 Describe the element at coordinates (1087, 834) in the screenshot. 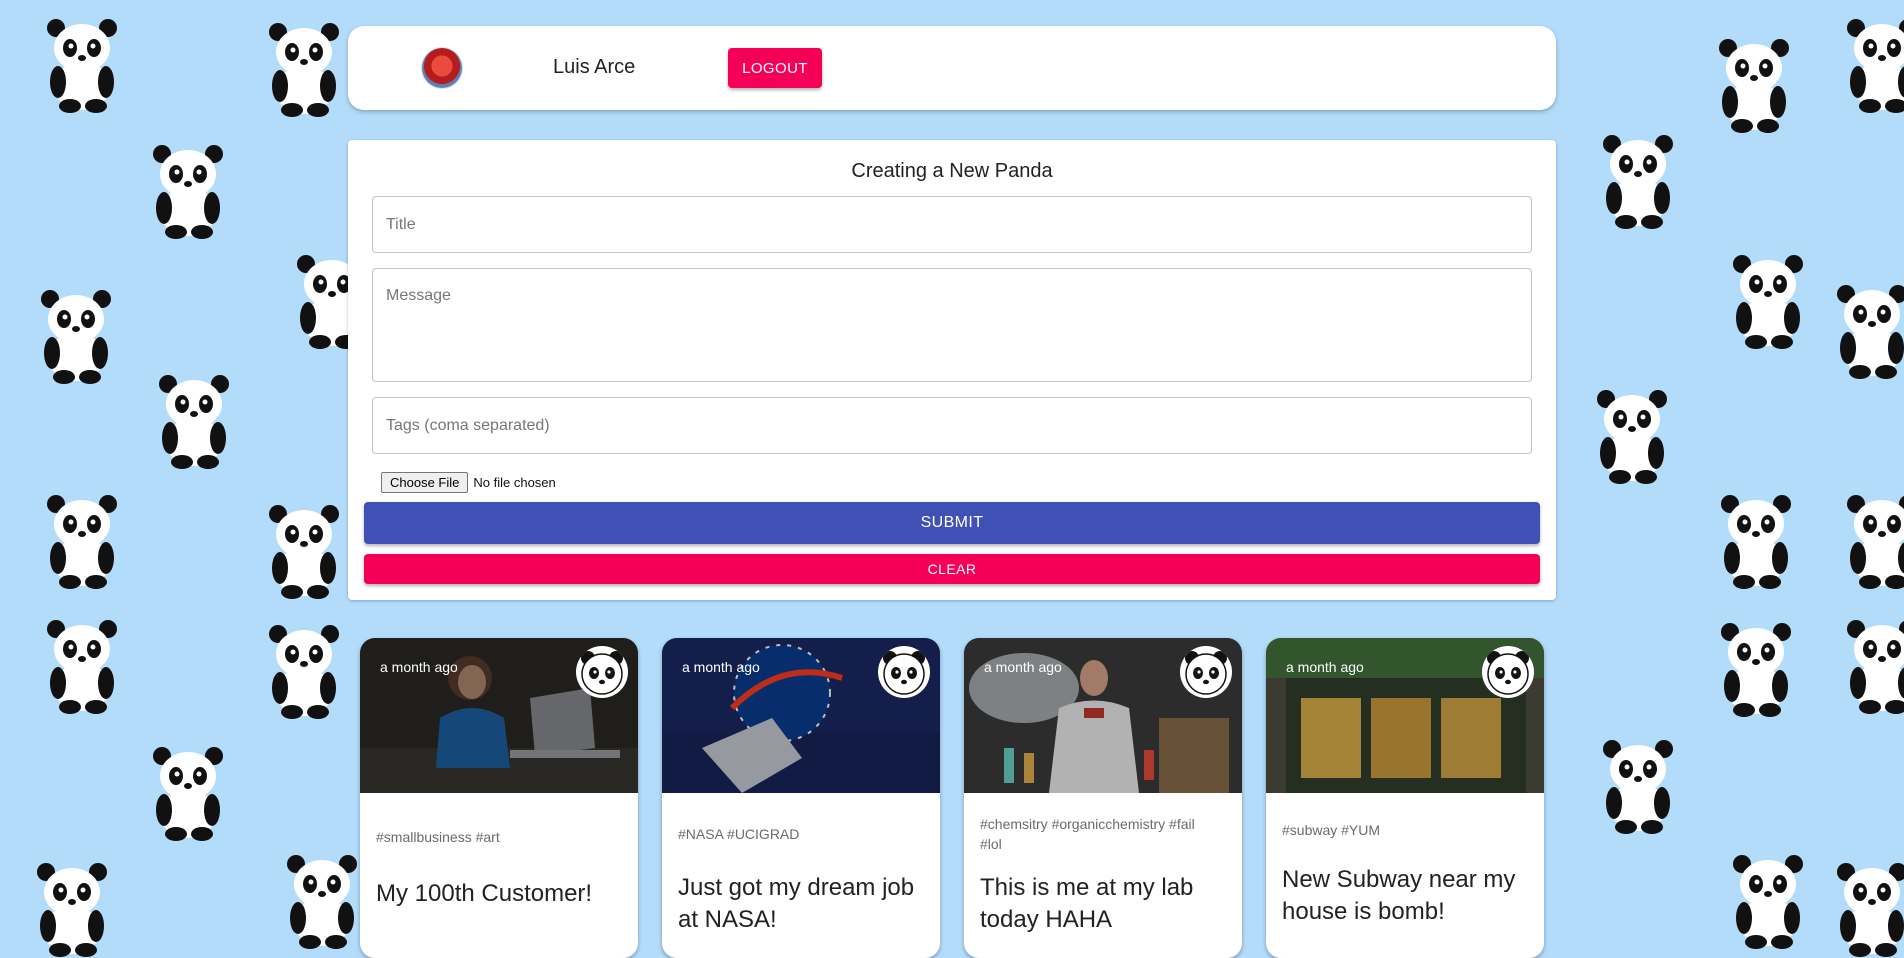

I see `post-tags: #chemsitry #organicchemistry #fail #lol` at that location.